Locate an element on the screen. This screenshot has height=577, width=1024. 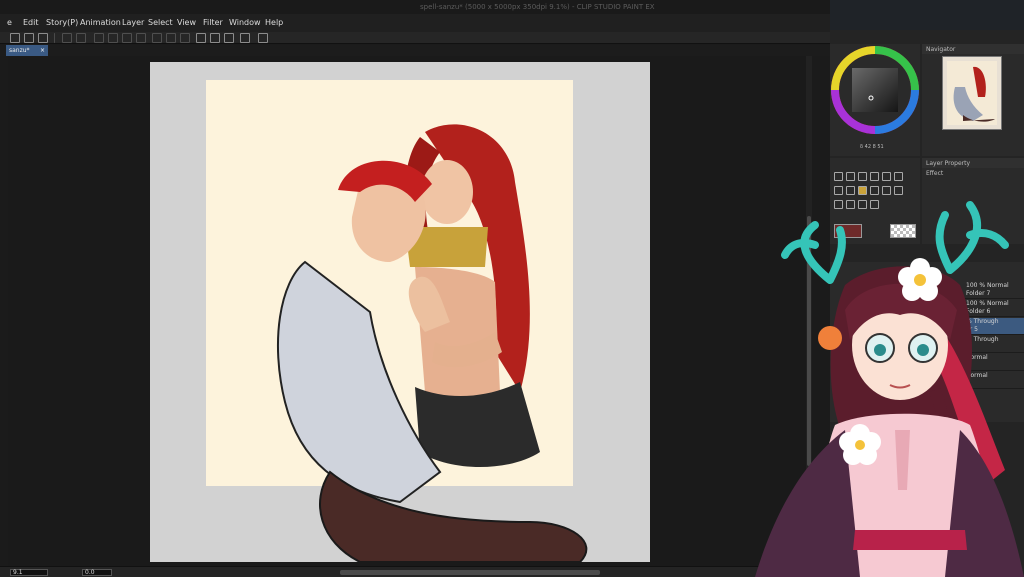
settings-icon is located at coordinates (263, 38).